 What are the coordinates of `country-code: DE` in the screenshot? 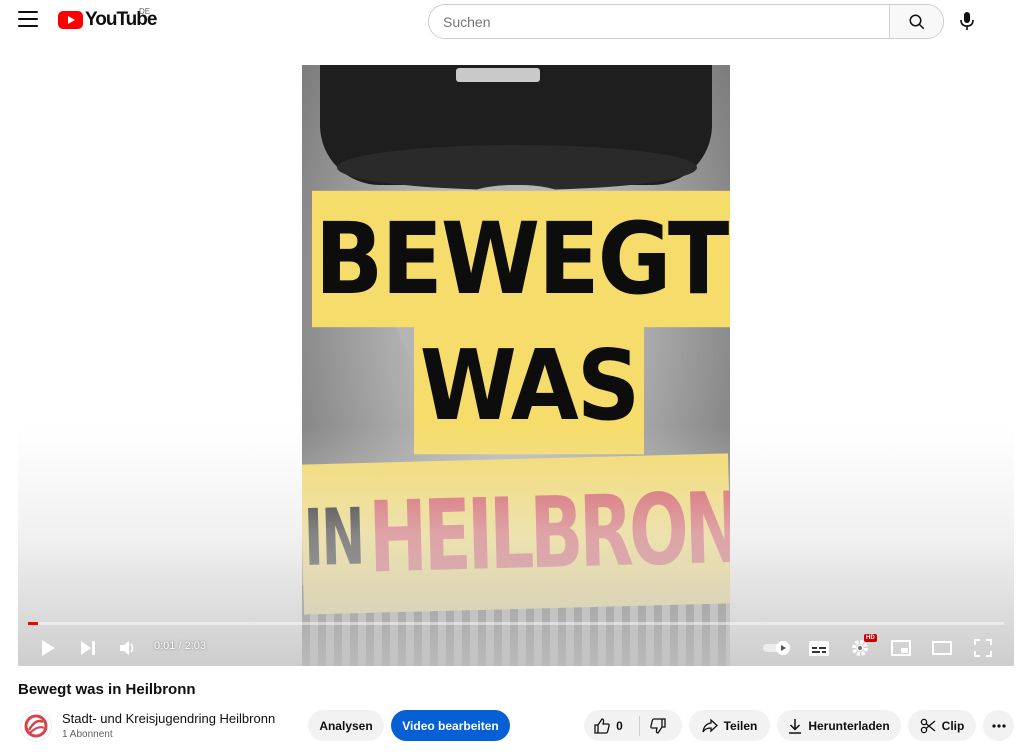 It's located at (145, 11).